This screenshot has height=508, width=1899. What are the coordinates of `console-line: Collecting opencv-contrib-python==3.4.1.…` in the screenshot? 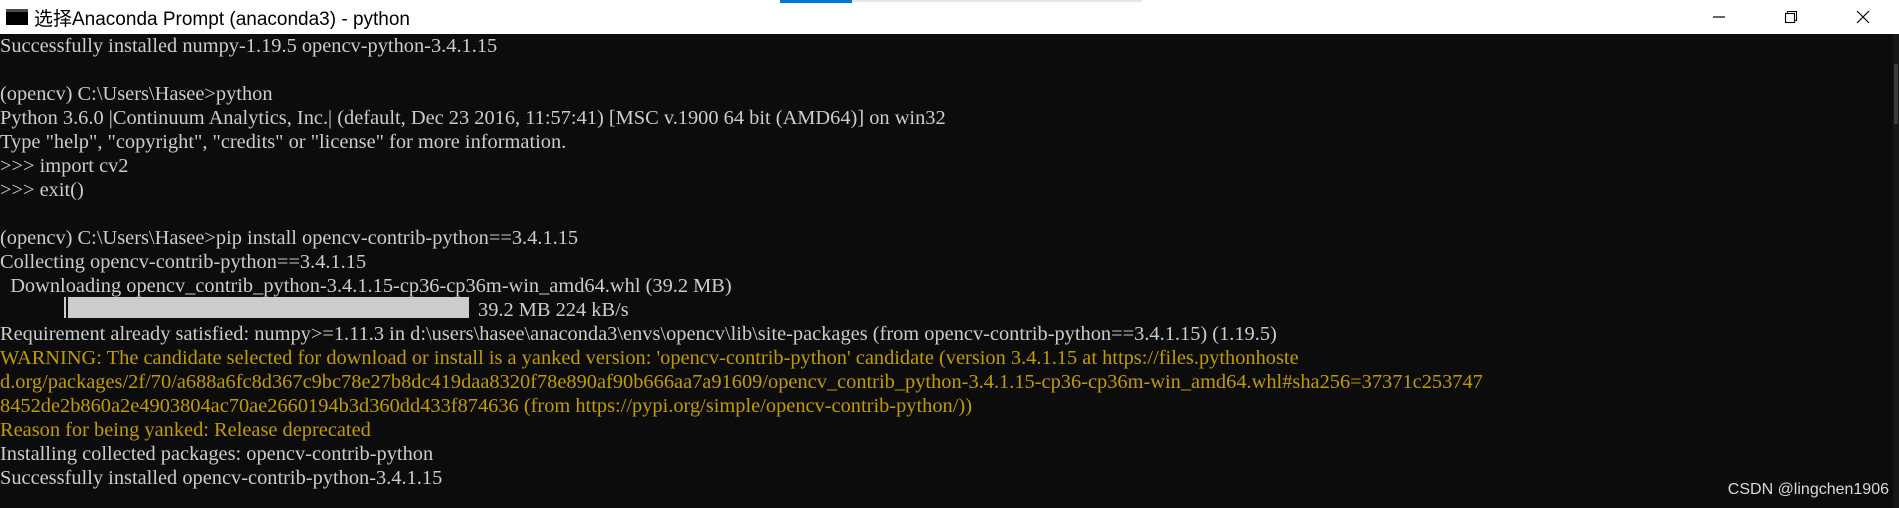 It's located at (183, 262).